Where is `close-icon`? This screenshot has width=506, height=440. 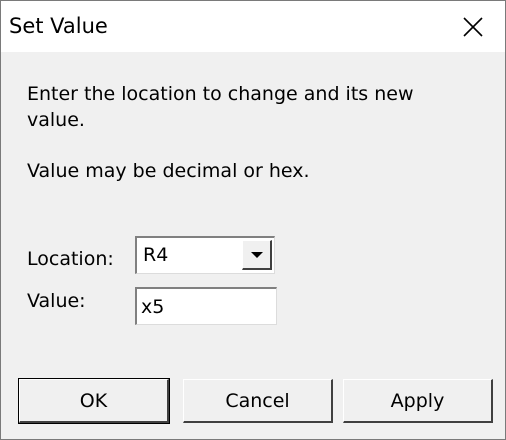 close-icon is located at coordinates (473, 26).